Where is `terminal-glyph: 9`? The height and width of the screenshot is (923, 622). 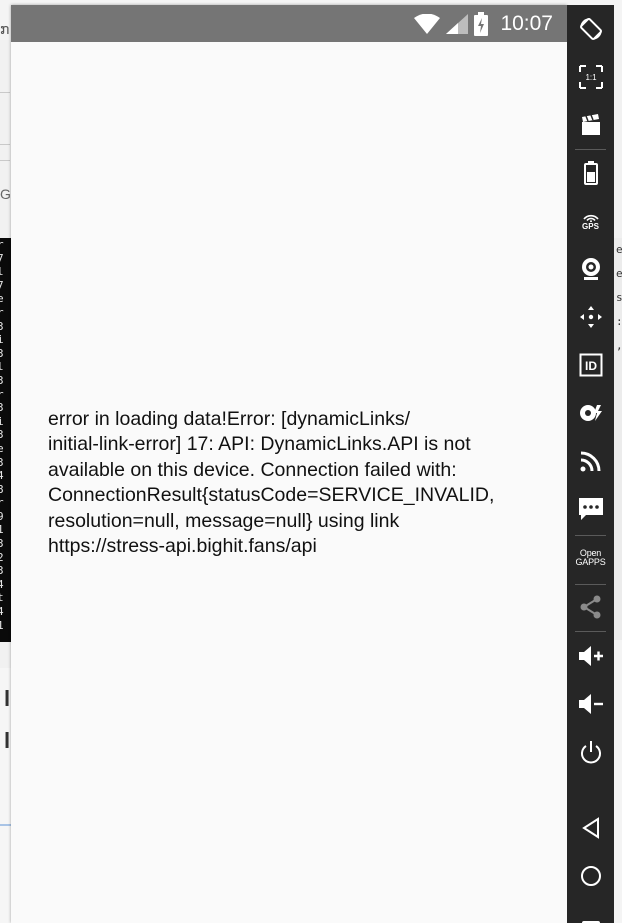
terminal-glyph: 9 is located at coordinates (2, 516).